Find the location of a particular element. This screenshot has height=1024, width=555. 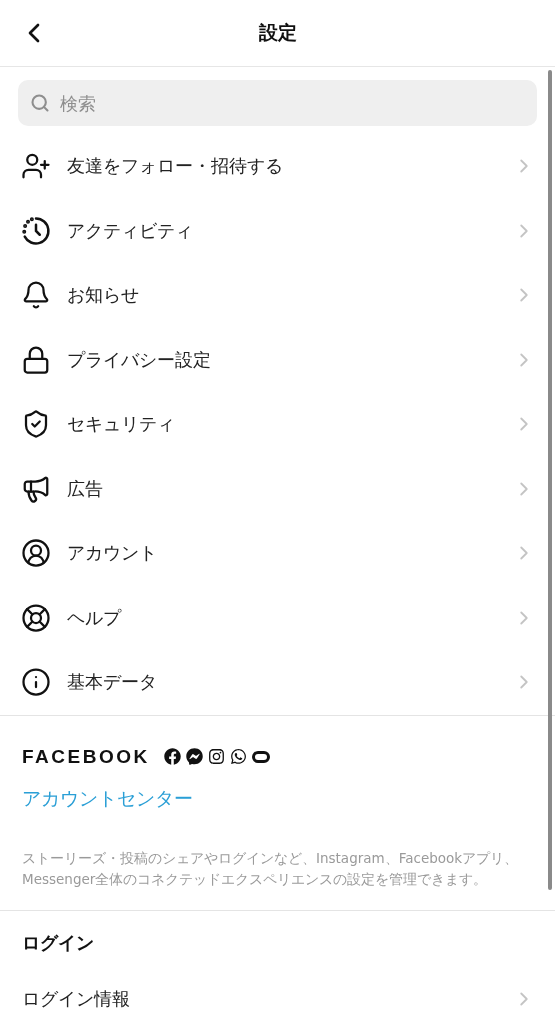

menu-item: プライバシー設定 is located at coordinates (277, 359).